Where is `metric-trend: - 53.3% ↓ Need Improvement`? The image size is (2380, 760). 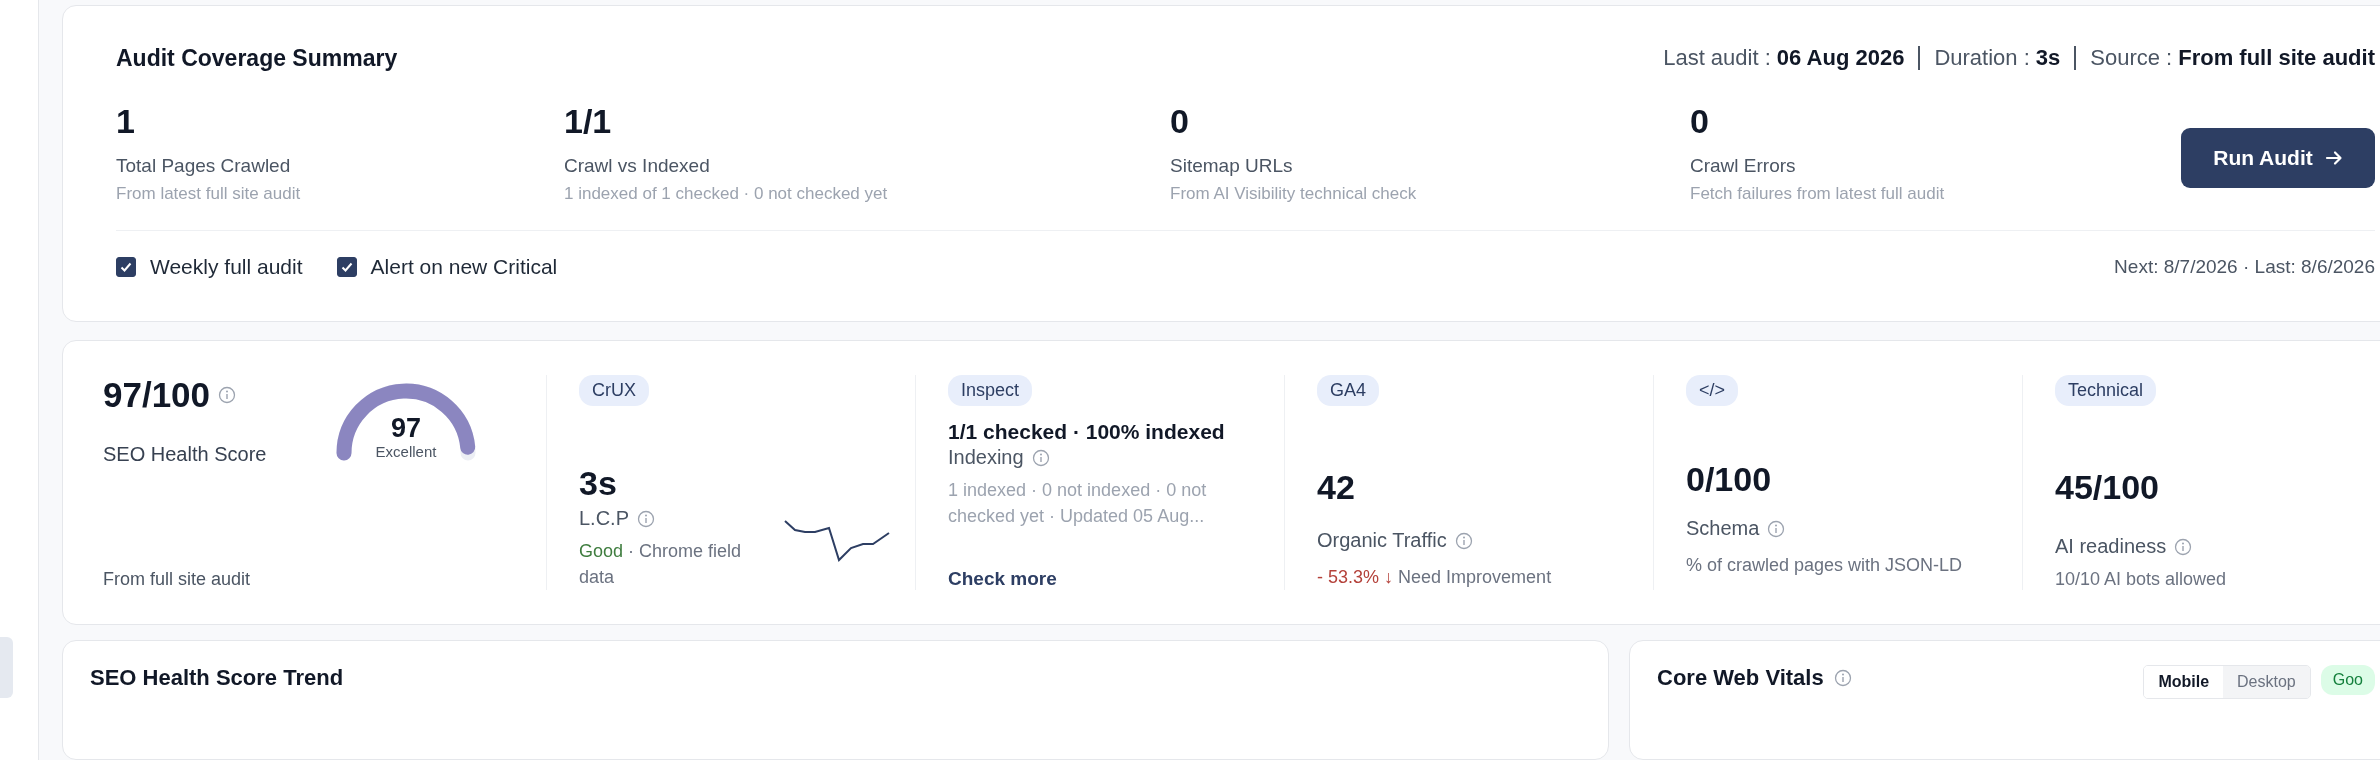
metric-trend: - 53.3% ↓ Need Improvement is located at coordinates (1435, 577).